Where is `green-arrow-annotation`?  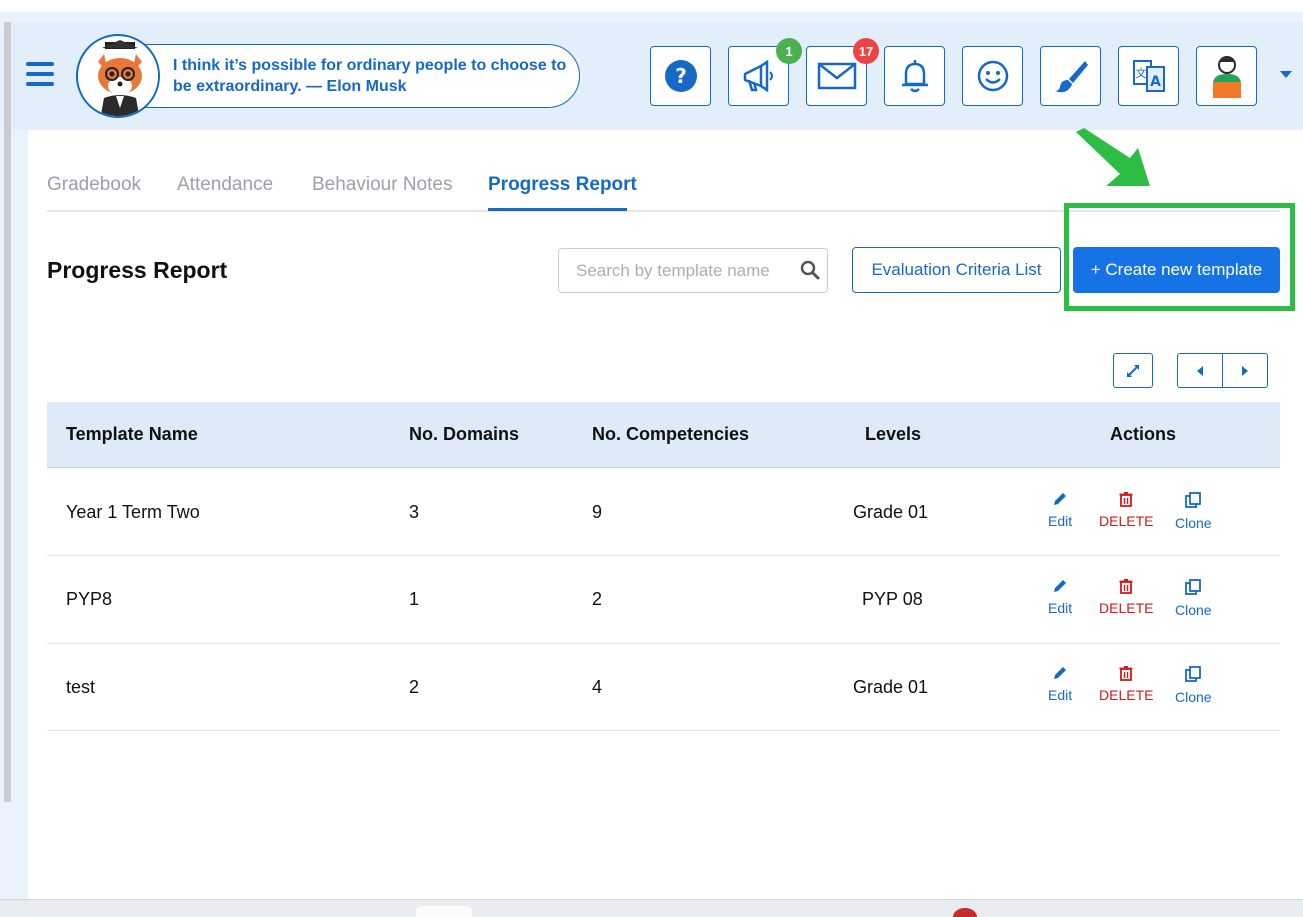
green-arrow-annotation is located at coordinates (1113, 157).